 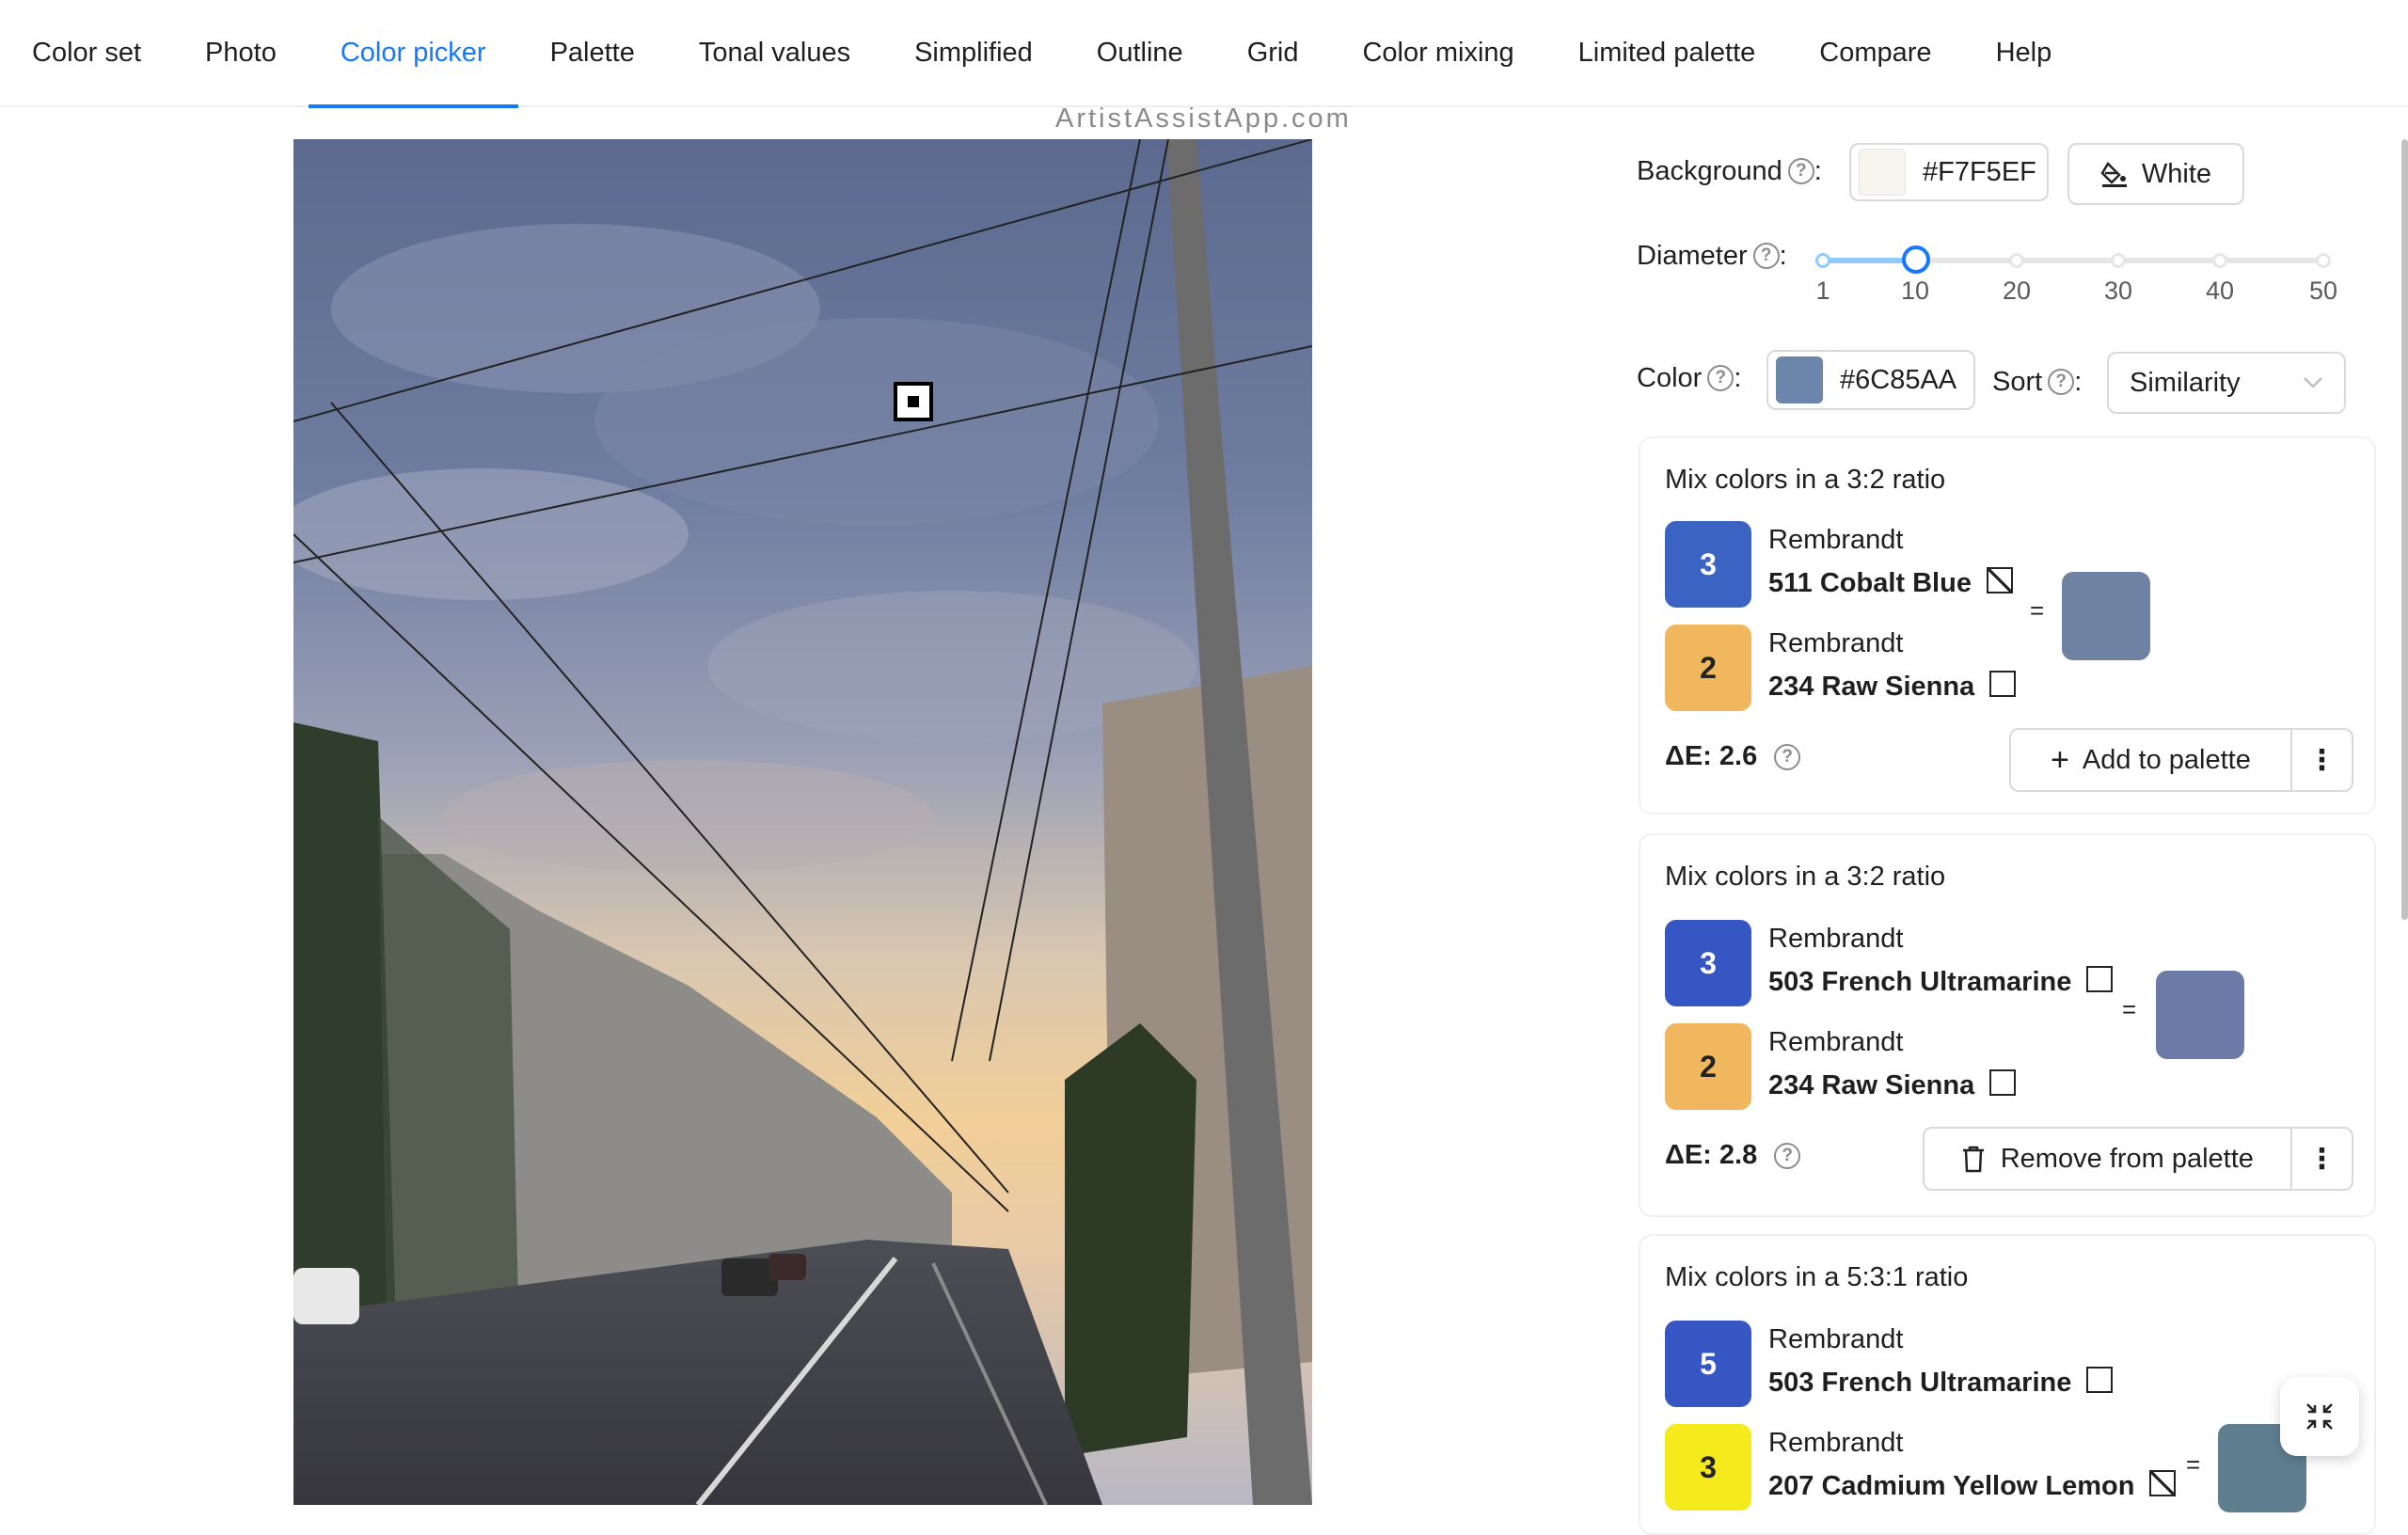 I want to click on delta-e: ΔE: 2.6?, so click(x=1733, y=756).